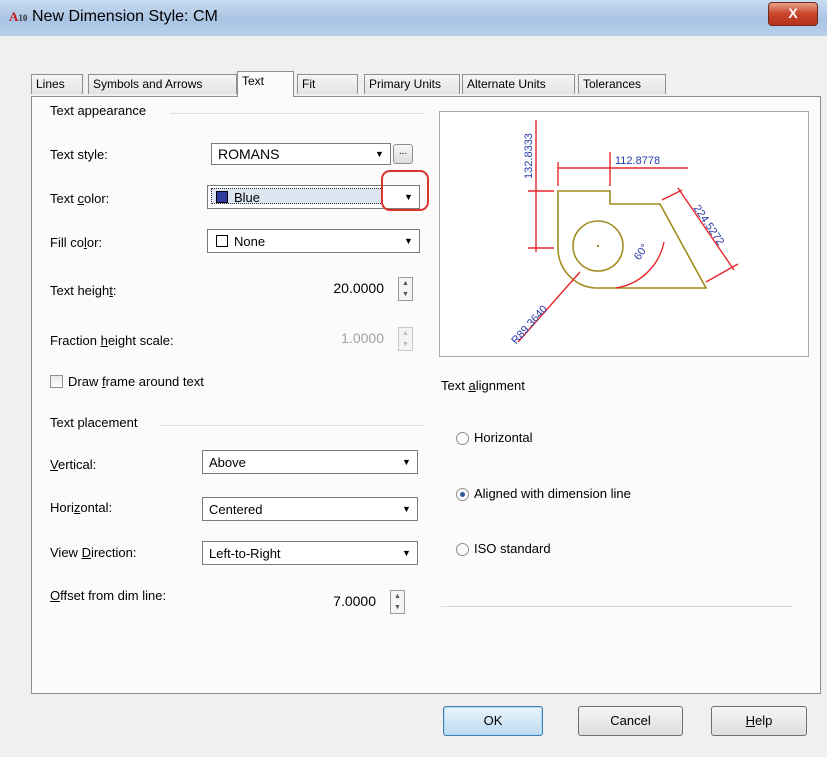 The width and height of the screenshot is (827, 757). I want to click on ok-button: OK, so click(493, 721).